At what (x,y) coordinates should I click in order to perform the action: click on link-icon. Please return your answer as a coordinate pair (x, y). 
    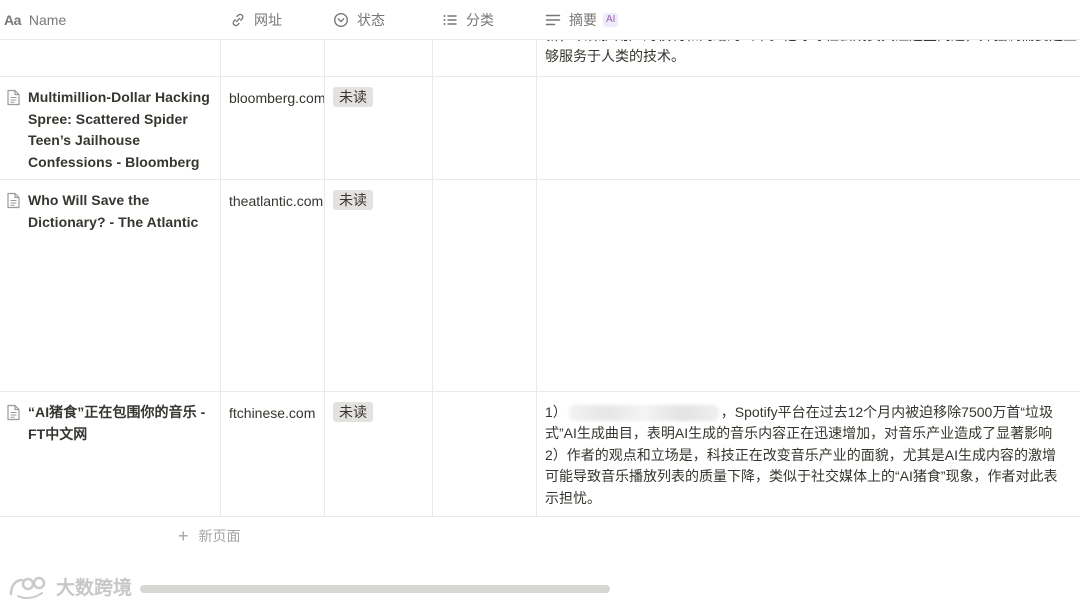
    Looking at the image, I should click on (238, 20).